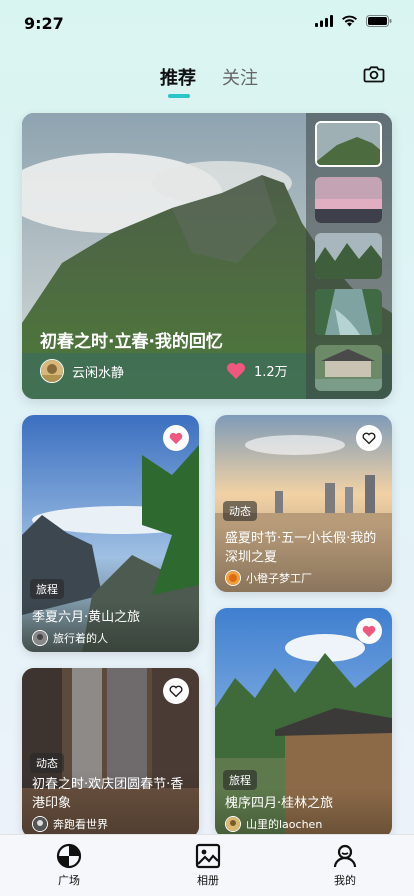 The width and height of the screenshot is (414, 896). What do you see at coordinates (98, 373) in the screenshot?
I see `featured-author-name: 云闲水静` at bounding box center [98, 373].